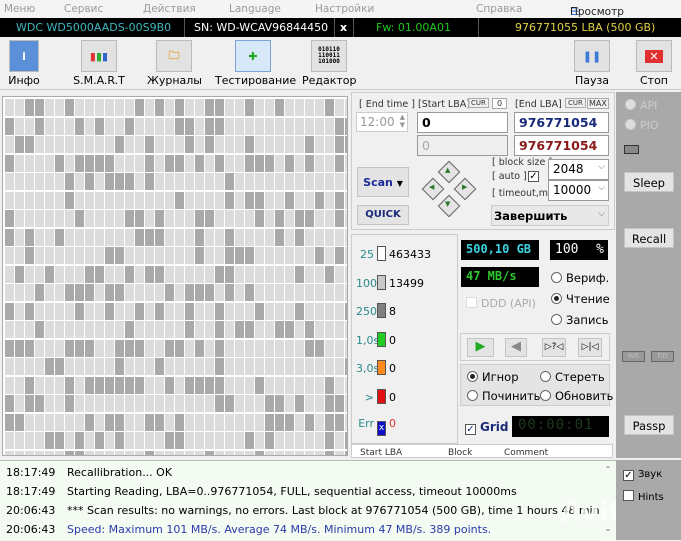 The height and width of the screenshot is (541, 681). I want to click on chevron-down-icon: ⌵, so click(601, 188).